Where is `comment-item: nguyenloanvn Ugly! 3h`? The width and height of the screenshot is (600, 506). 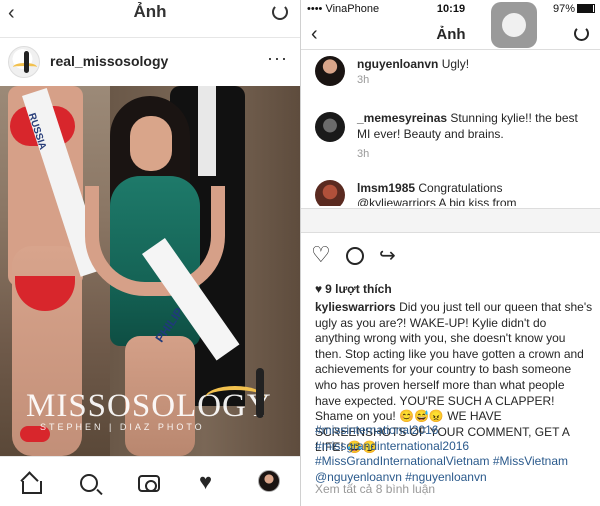 comment-item: nguyenloanvn Ugly! 3h is located at coordinates (450, 77).